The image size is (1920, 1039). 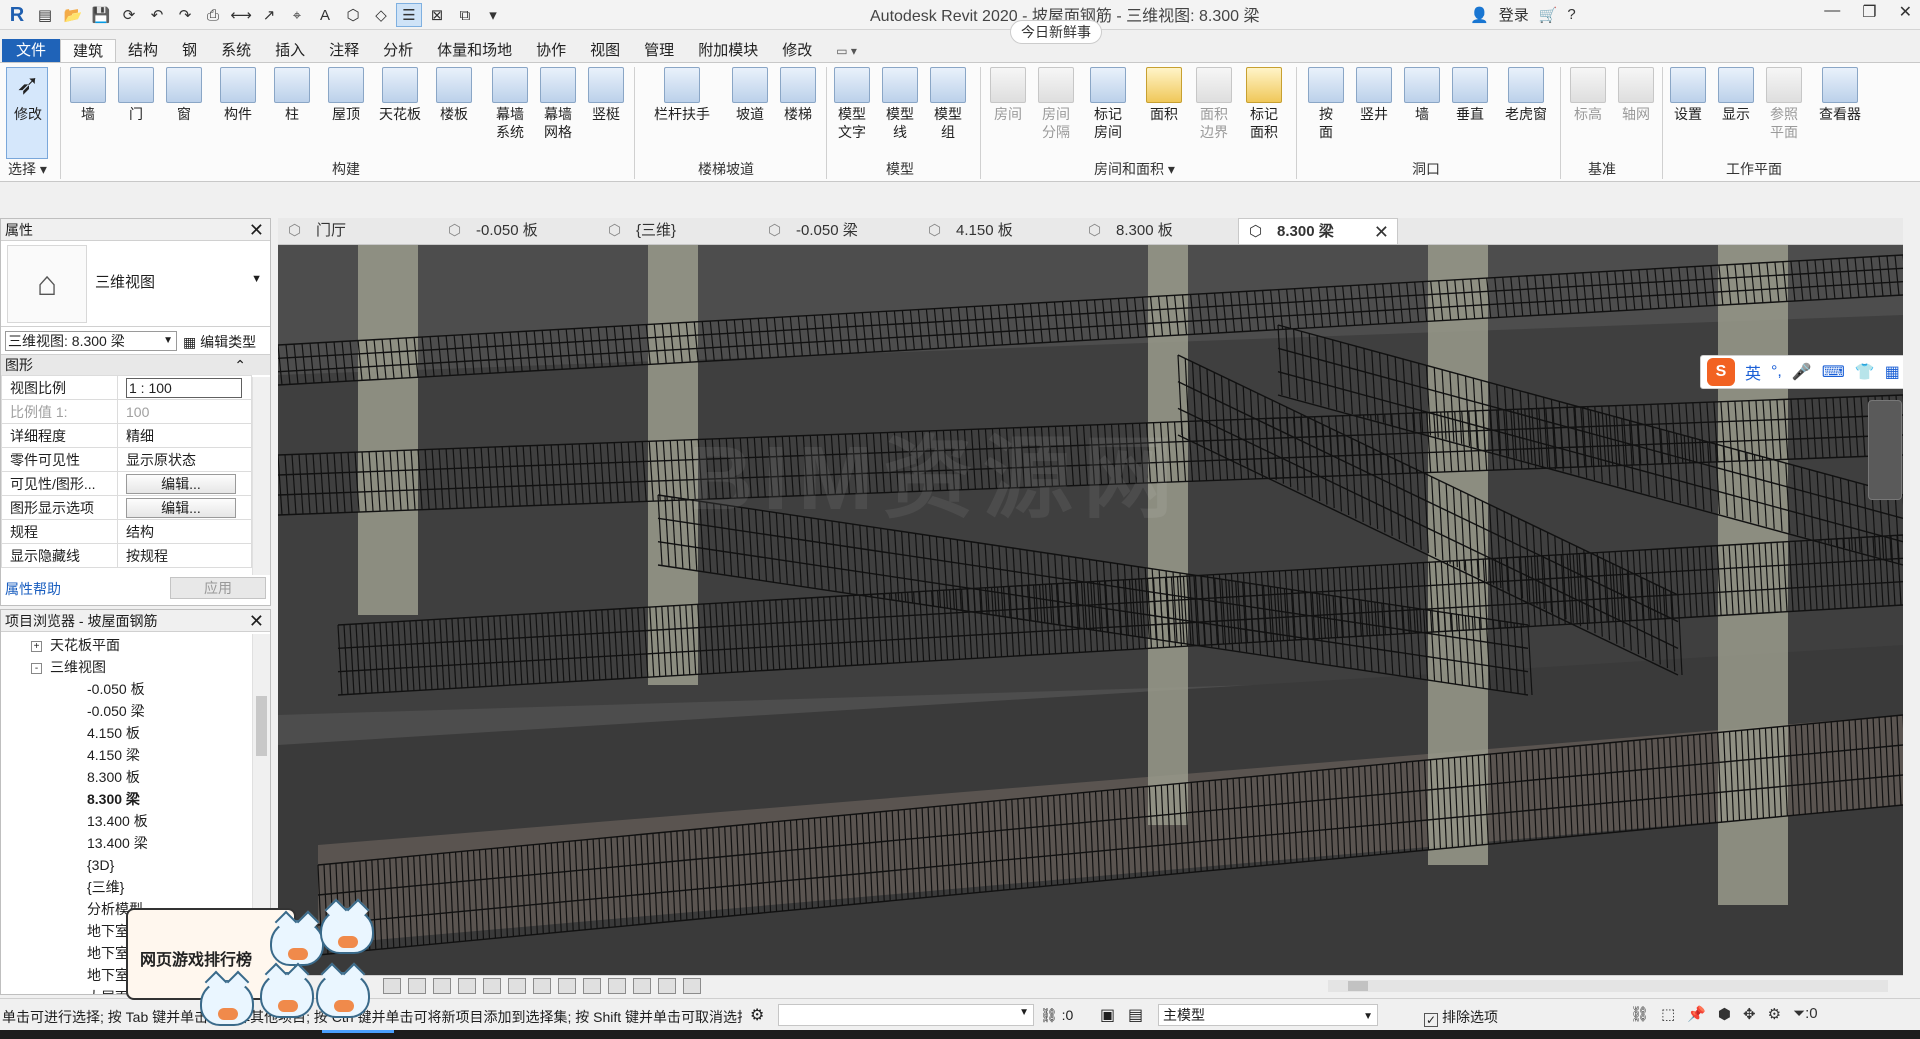 I want to click on lock-view-icon, so click(x=567, y=986).